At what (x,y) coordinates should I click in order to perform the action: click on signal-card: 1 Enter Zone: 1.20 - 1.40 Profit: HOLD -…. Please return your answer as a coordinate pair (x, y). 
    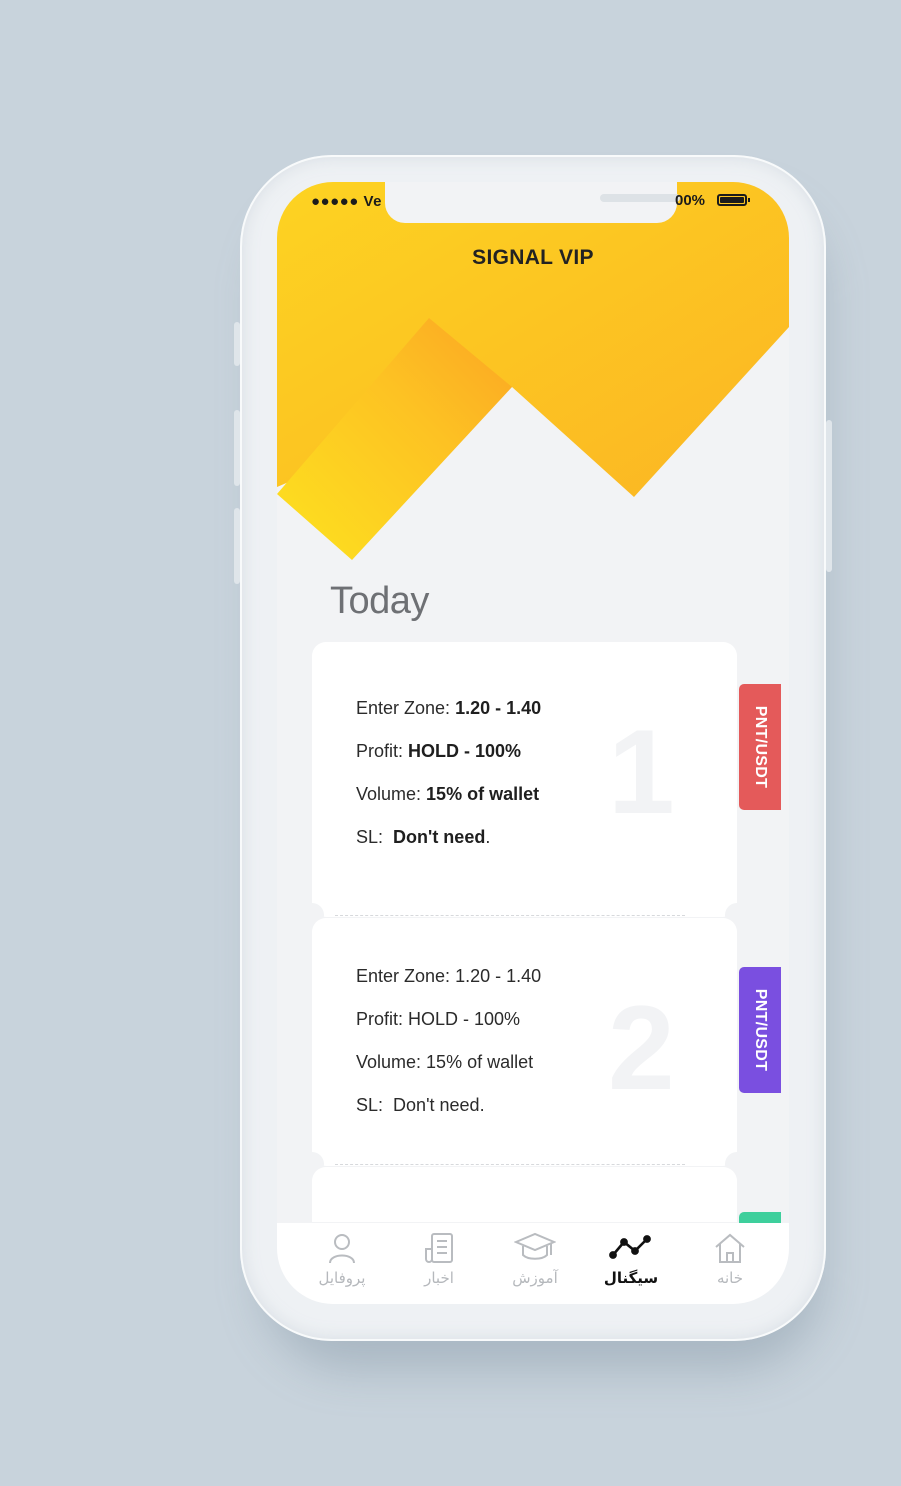
    Looking at the image, I should click on (524, 779).